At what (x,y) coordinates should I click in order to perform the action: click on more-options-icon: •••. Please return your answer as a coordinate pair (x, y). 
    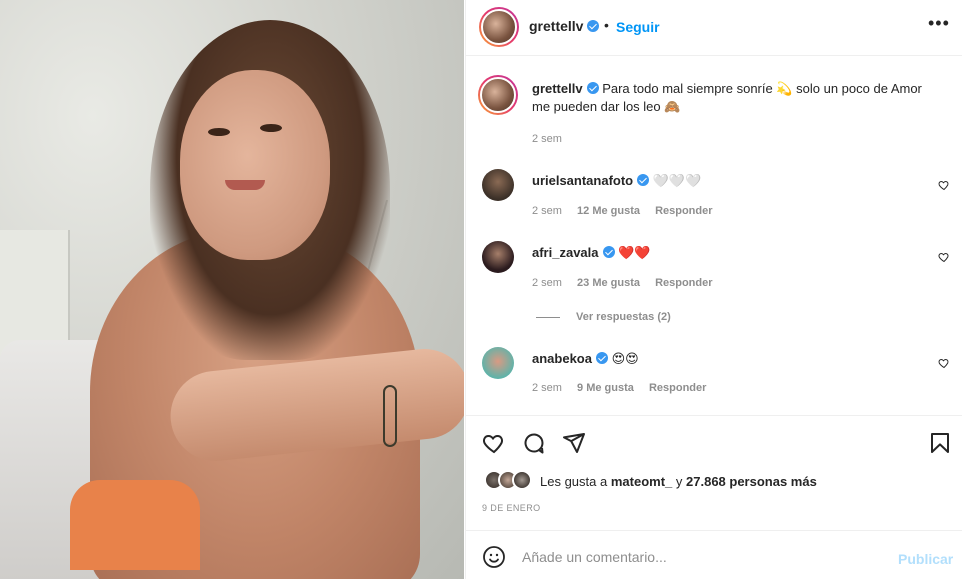
    Looking at the image, I should click on (939, 23).